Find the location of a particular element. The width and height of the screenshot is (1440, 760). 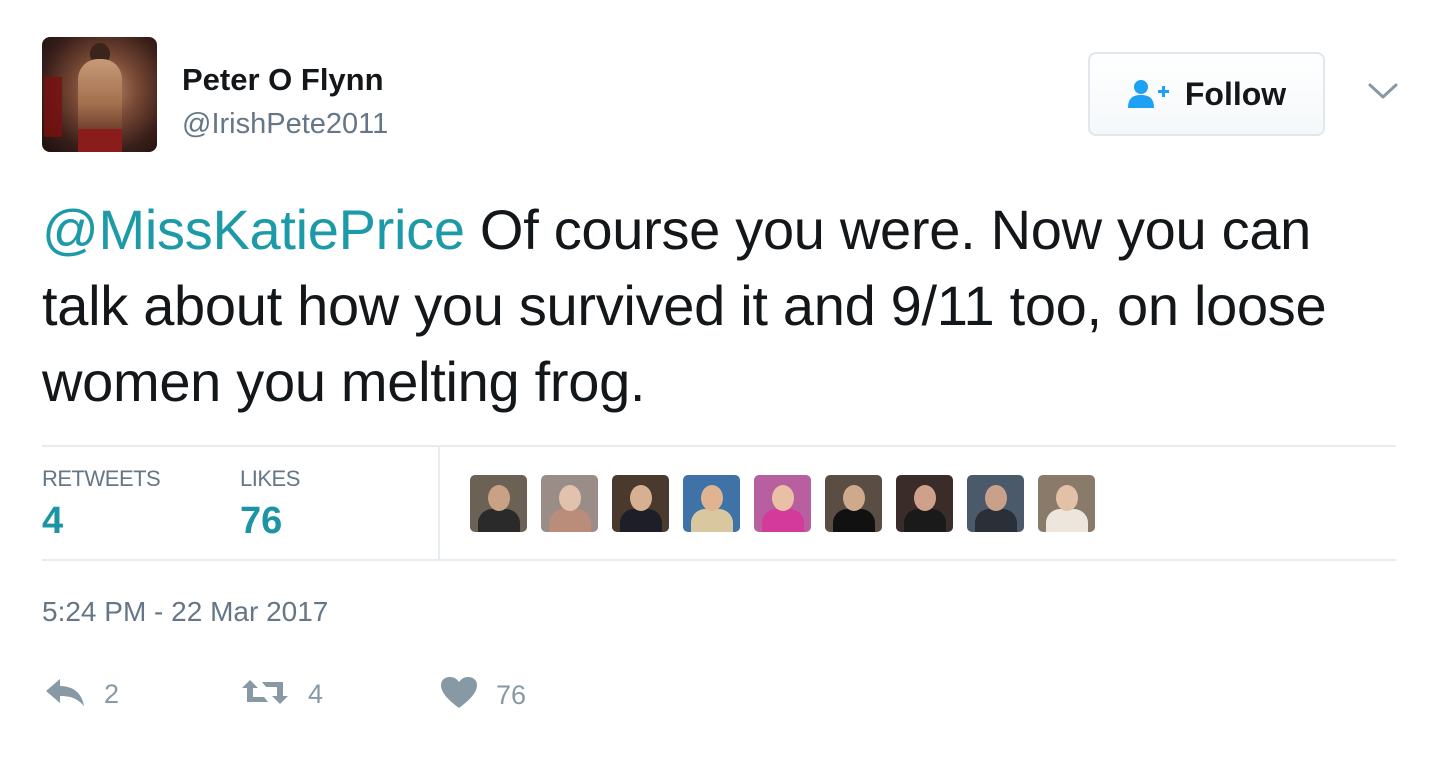

divider-top is located at coordinates (719, 446).